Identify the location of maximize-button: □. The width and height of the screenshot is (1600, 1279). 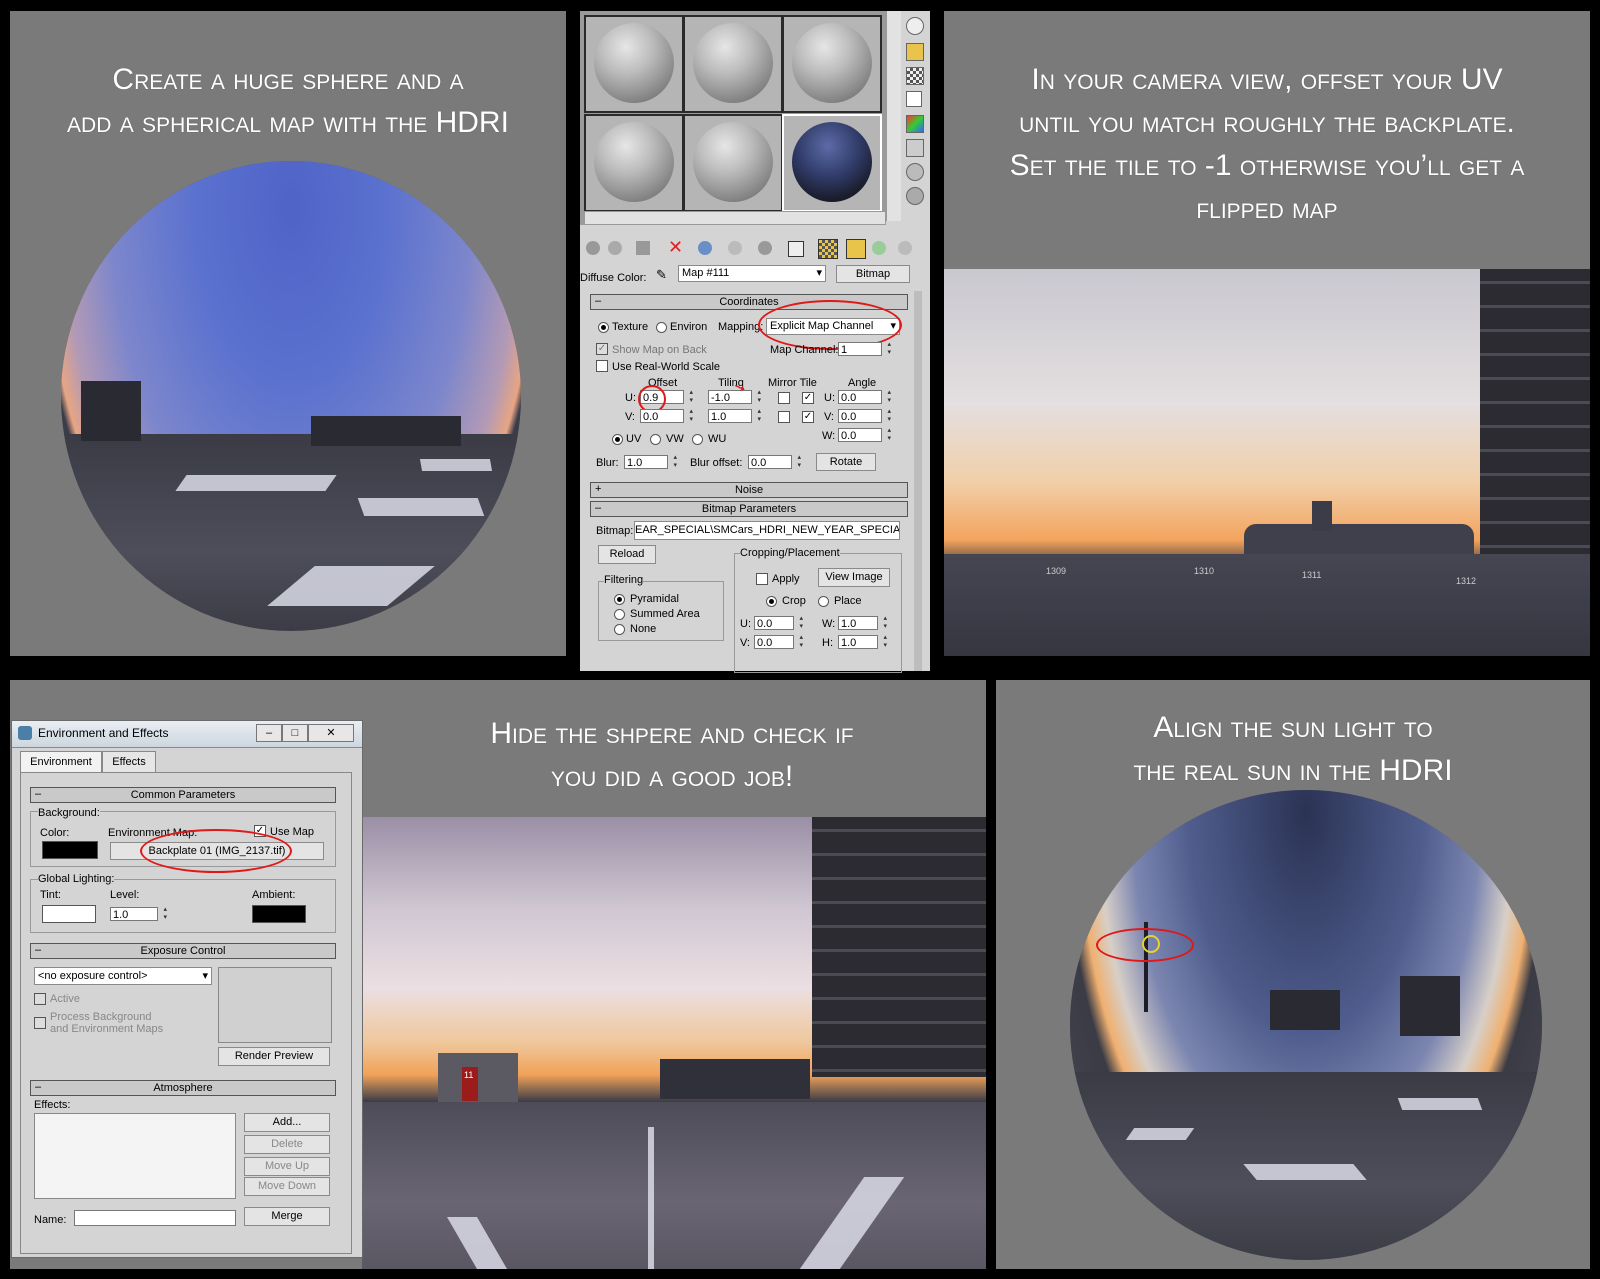
(295, 733).